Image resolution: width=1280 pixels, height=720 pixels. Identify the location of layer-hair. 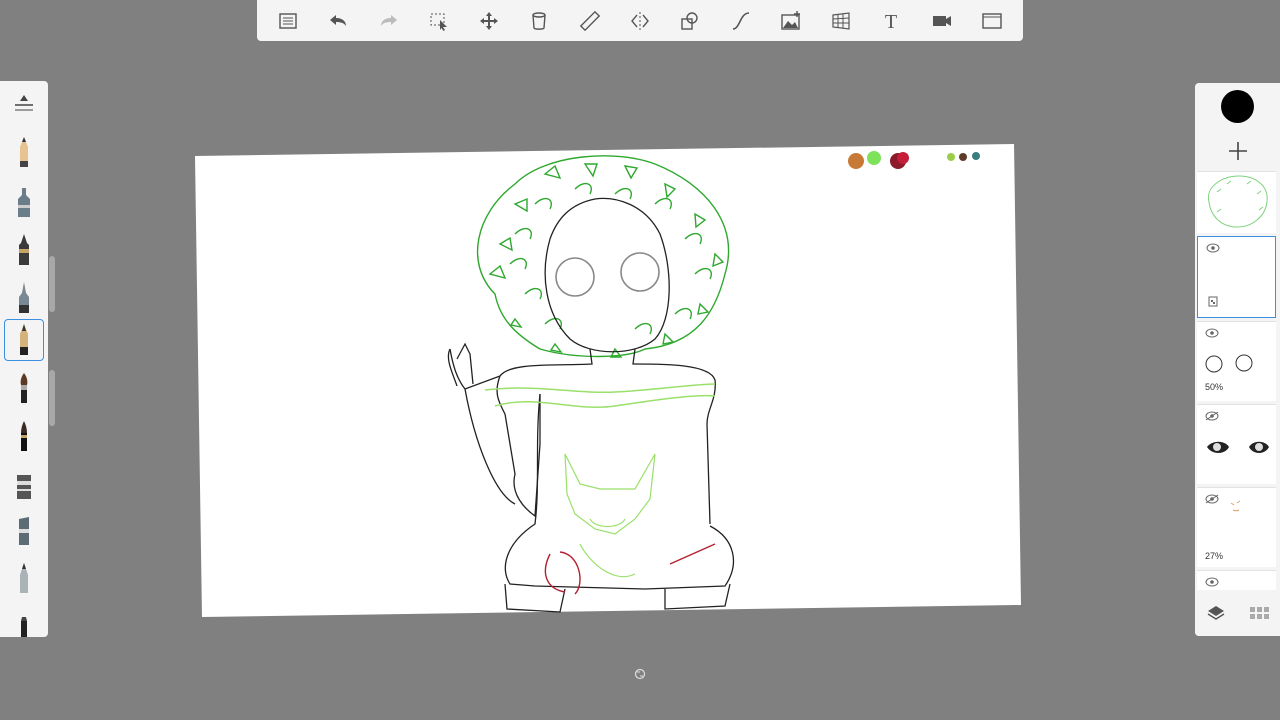
(1236, 202).